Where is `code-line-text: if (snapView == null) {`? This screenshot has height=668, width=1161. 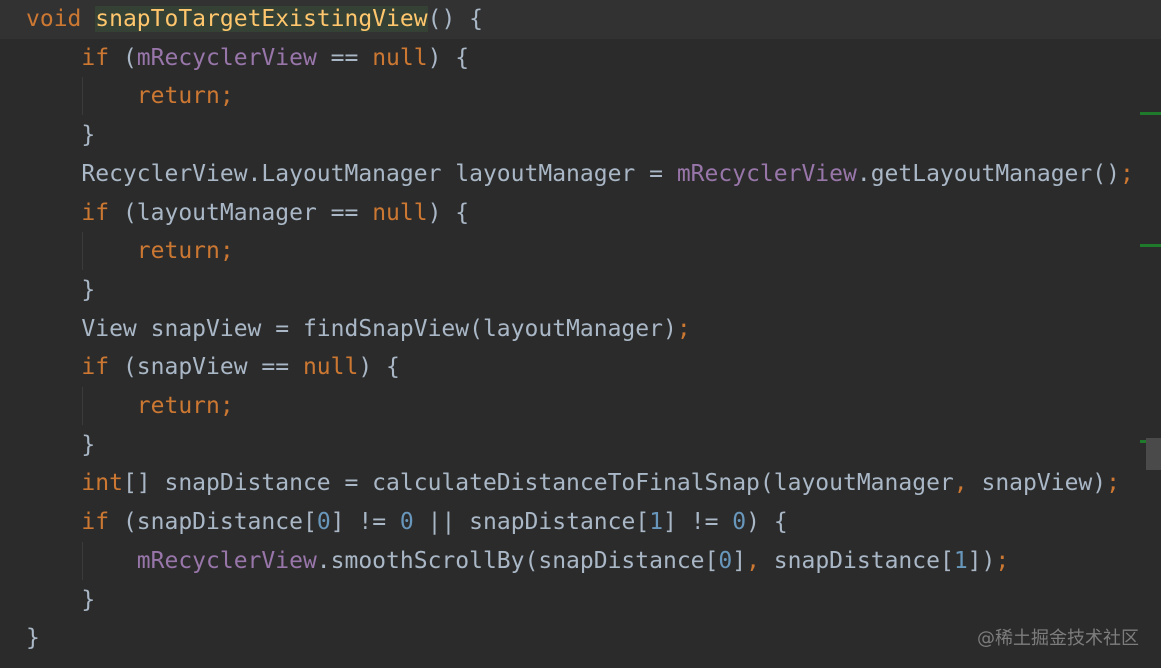
code-line-text: if (snapView == null) { is located at coordinates (213, 367).